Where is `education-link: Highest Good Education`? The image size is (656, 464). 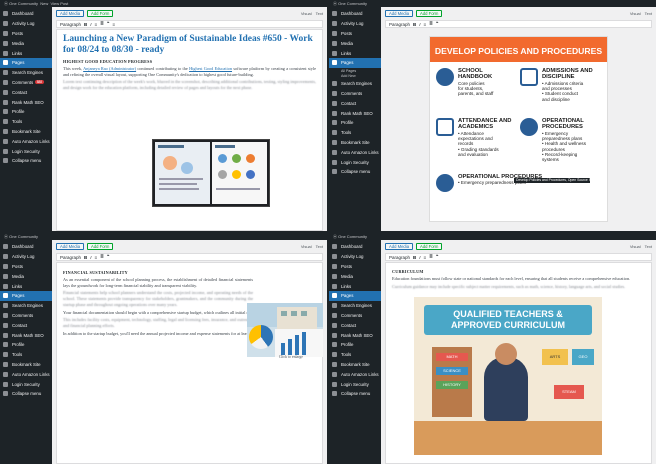 education-link: Highest Good Education is located at coordinates (210, 68).